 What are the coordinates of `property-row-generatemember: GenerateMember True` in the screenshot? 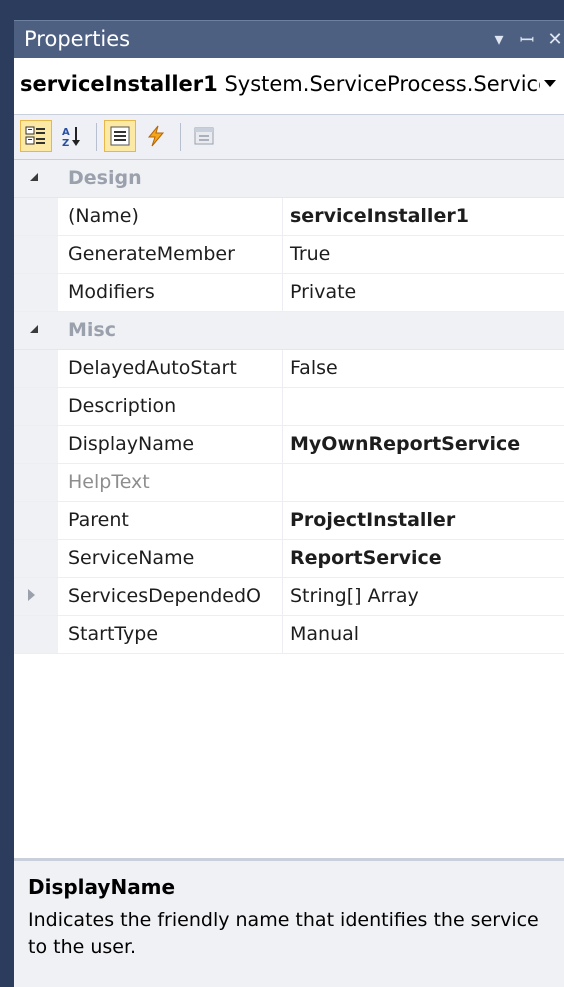 It's located at (289, 255).